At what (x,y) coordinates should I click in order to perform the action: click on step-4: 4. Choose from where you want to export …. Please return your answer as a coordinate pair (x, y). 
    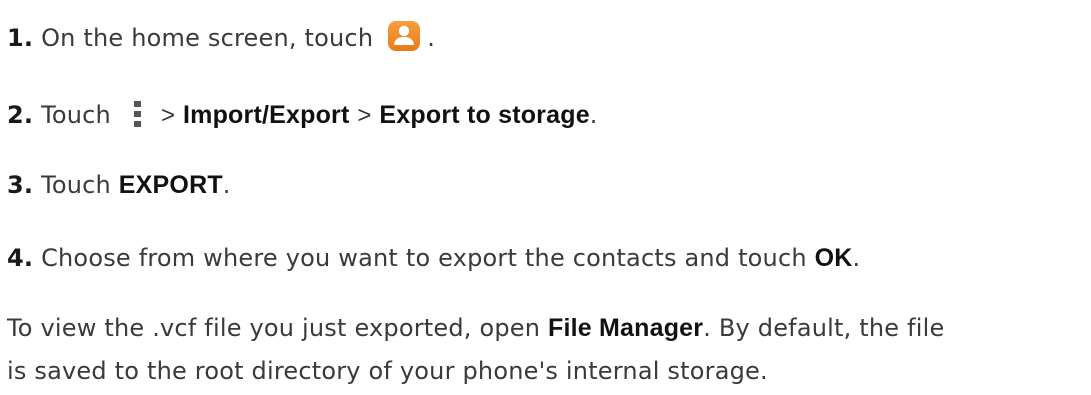
    Looking at the image, I should click on (433, 258).